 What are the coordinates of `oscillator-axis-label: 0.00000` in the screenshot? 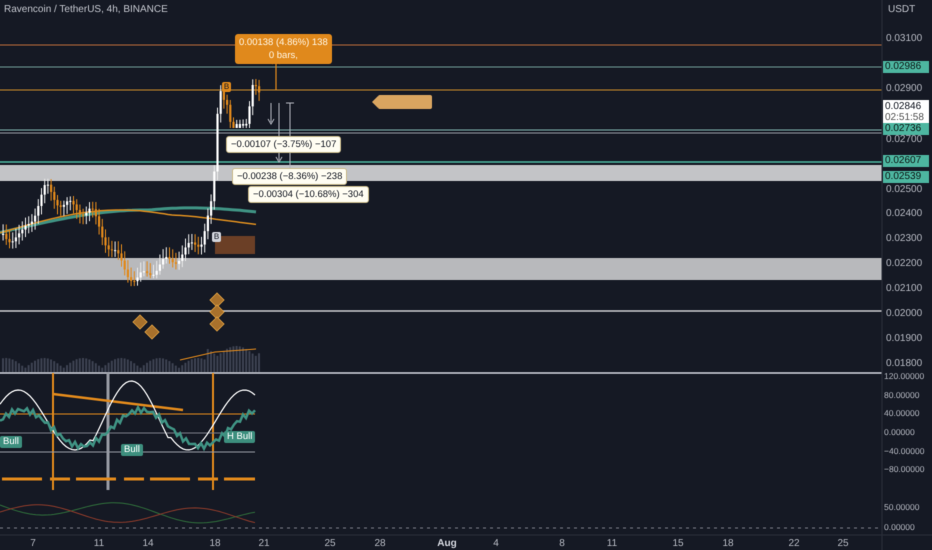 It's located at (899, 432).